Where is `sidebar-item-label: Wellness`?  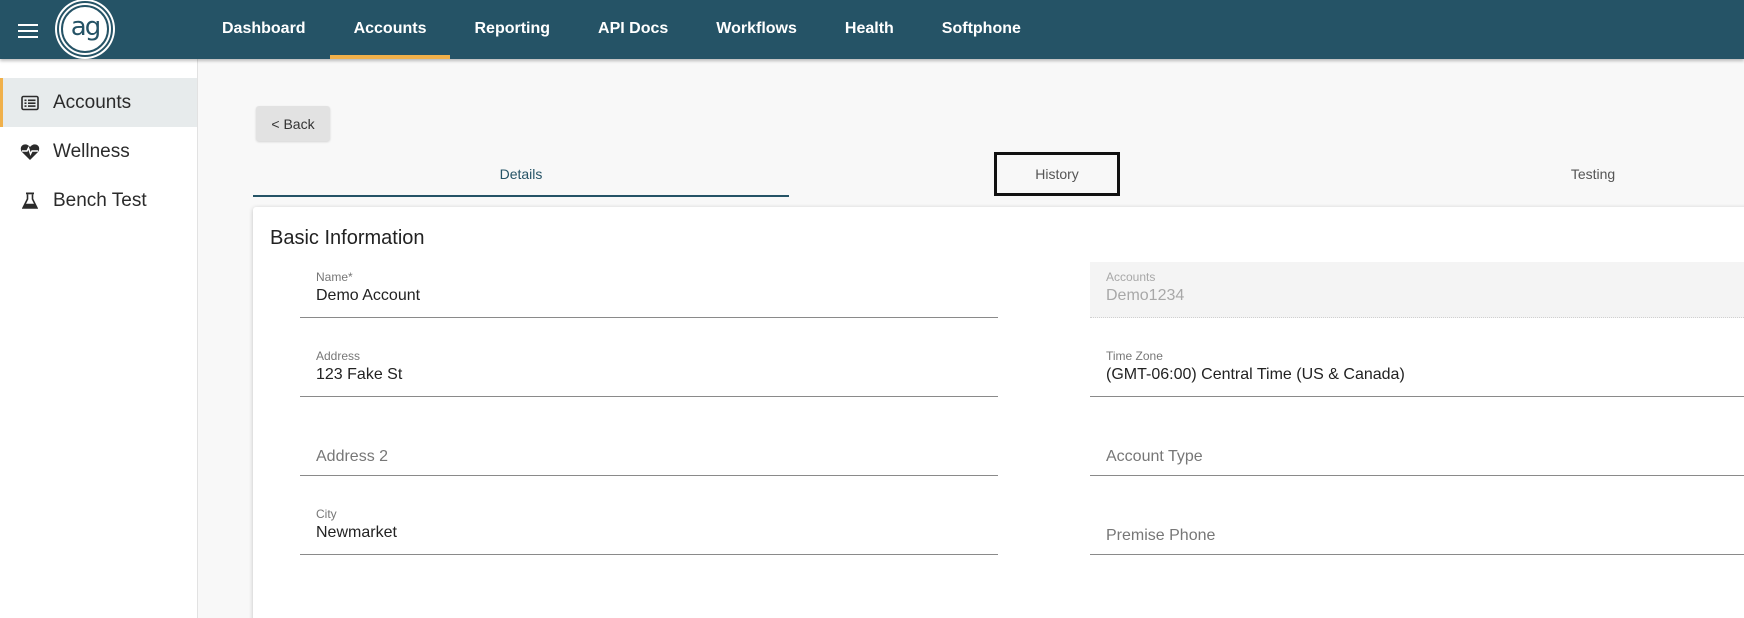
sidebar-item-label: Wellness is located at coordinates (91, 151).